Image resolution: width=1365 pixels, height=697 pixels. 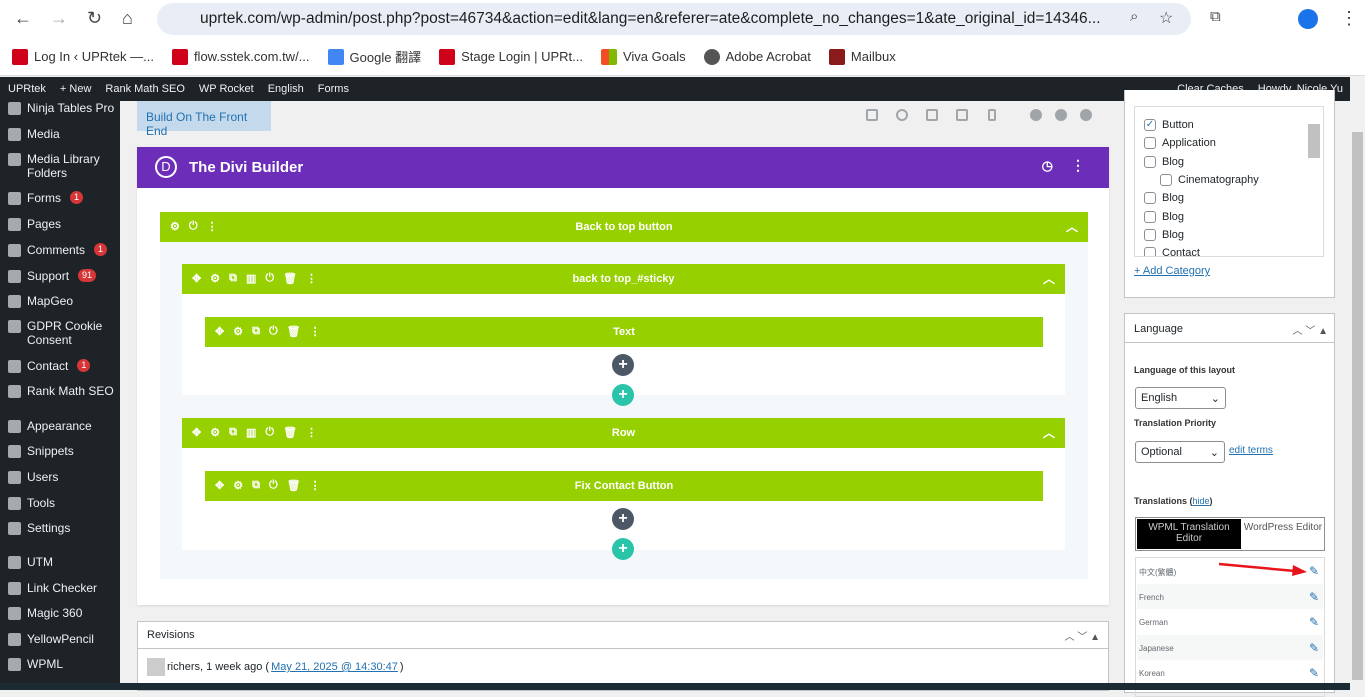 I want to click on zoom-icon: ⌕, so click(x=1134, y=16).